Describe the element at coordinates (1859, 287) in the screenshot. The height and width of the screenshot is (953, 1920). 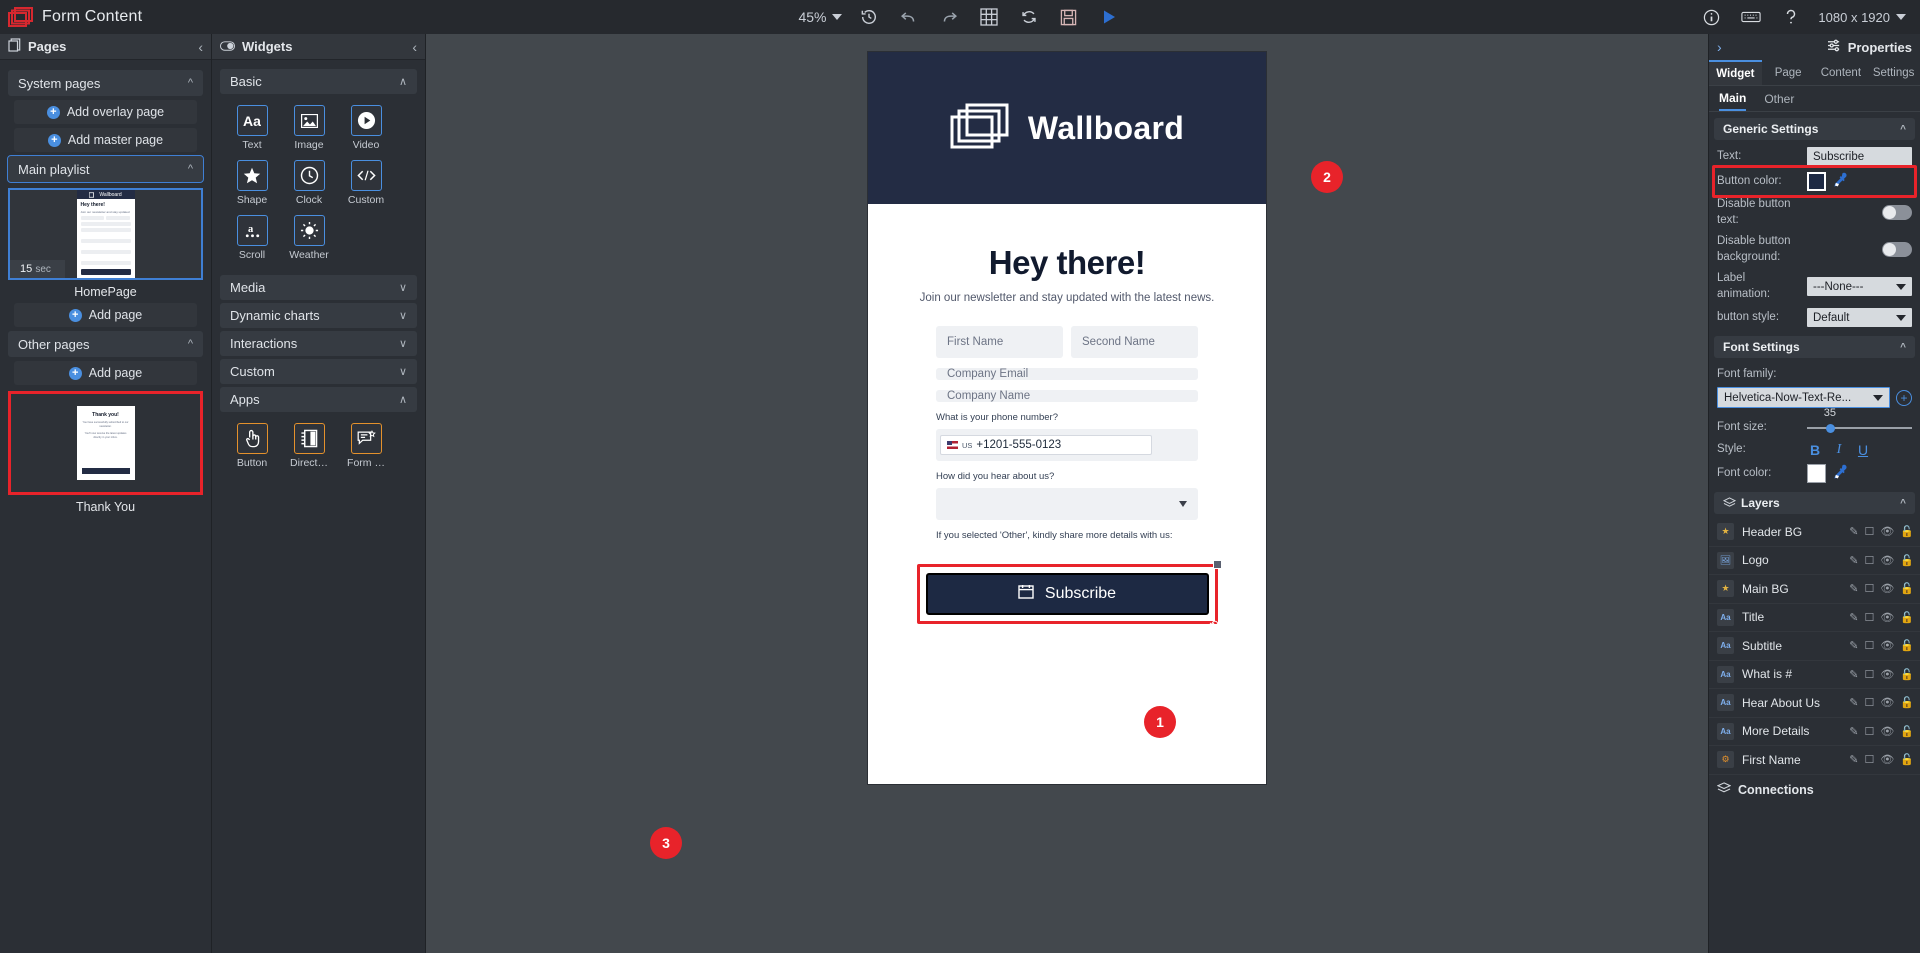
I see `label-animation-select: ---None---` at that location.